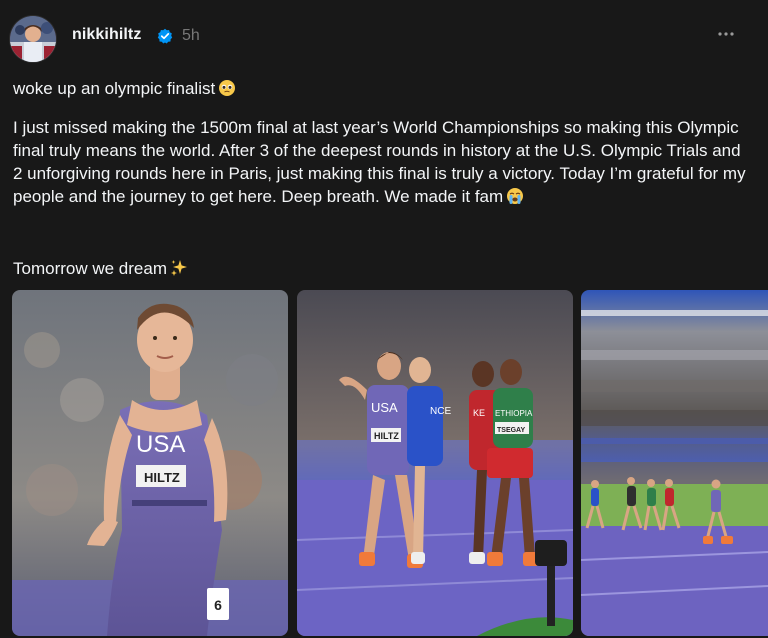 This screenshot has width=768, height=638. What do you see at coordinates (165, 36) in the screenshot?
I see `verified-badge-icon` at bounding box center [165, 36].